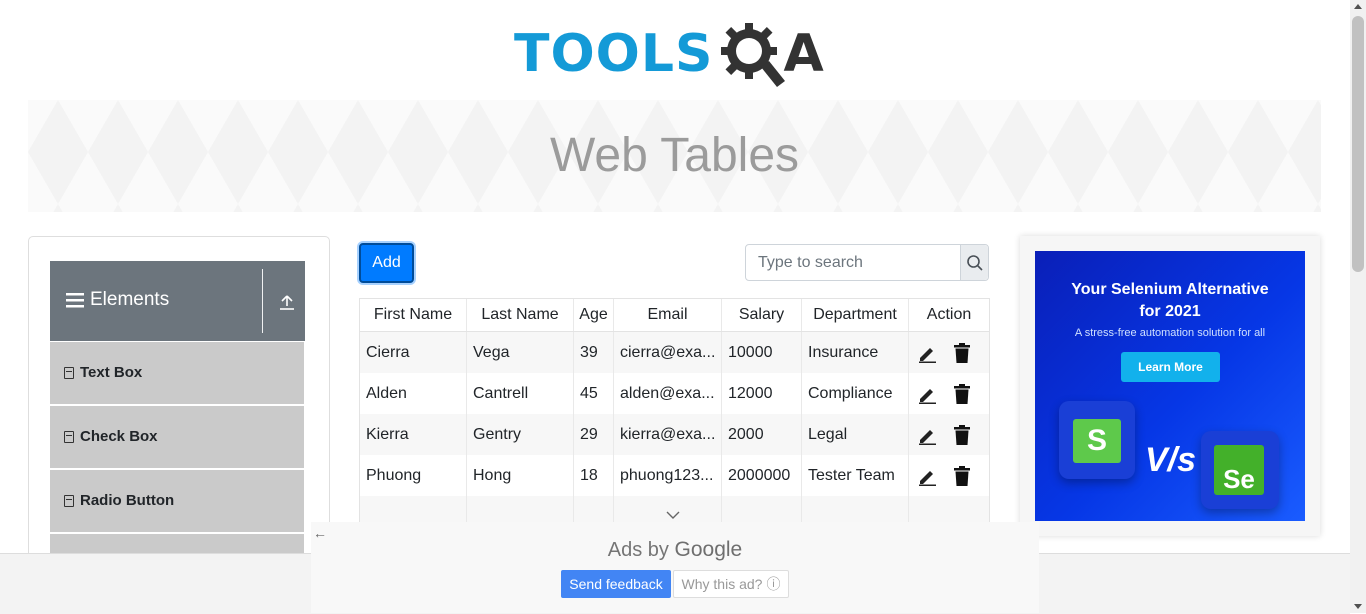  Describe the element at coordinates (177, 301) in the screenshot. I see `sidebar-group-elements: Elements` at that location.